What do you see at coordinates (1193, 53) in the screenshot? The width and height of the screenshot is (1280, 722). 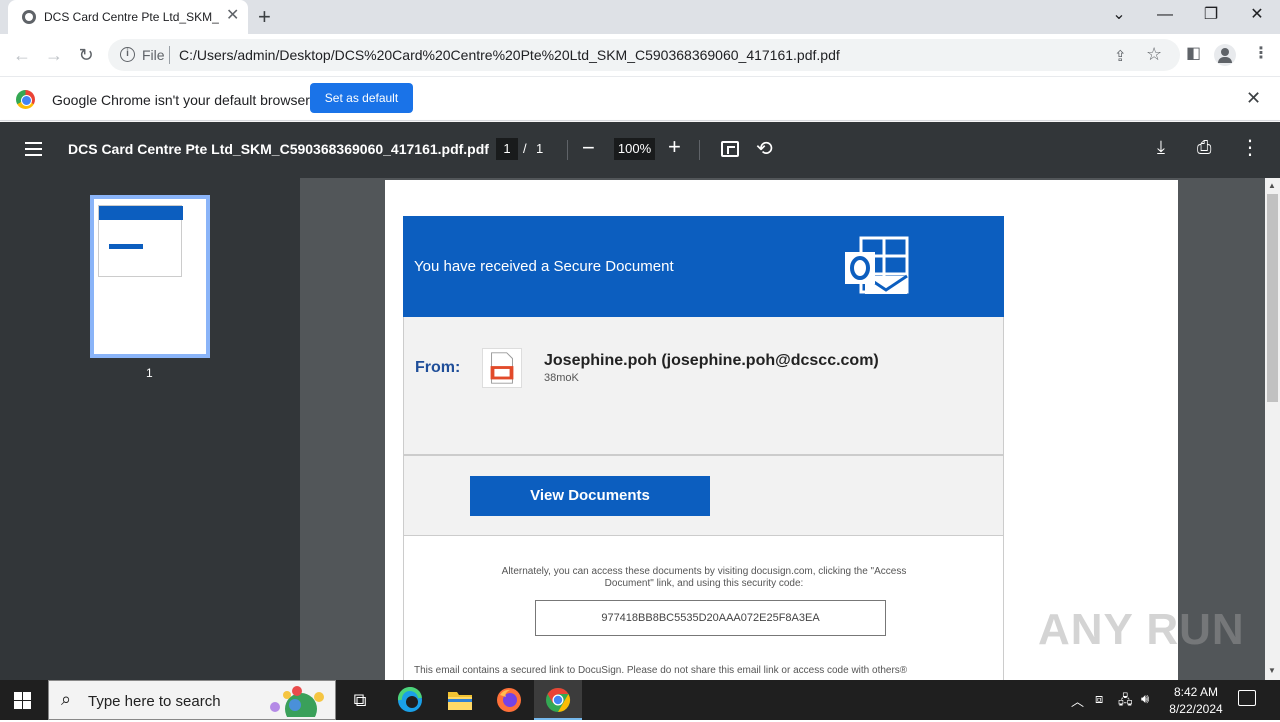 I see `side-panel-icon: ◧` at bounding box center [1193, 53].